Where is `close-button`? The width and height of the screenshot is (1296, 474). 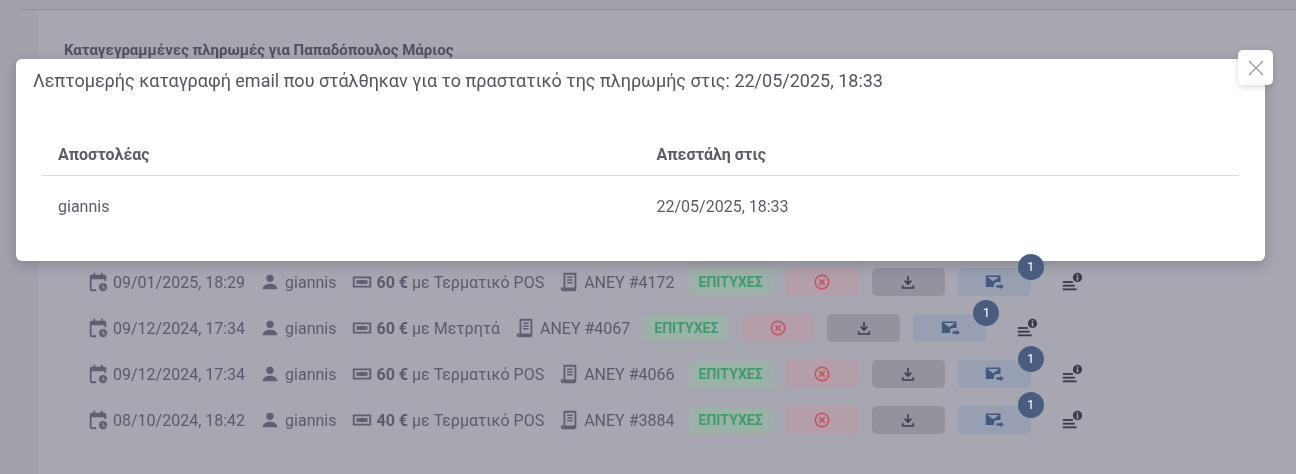 close-button is located at coordinates (1255, 67).